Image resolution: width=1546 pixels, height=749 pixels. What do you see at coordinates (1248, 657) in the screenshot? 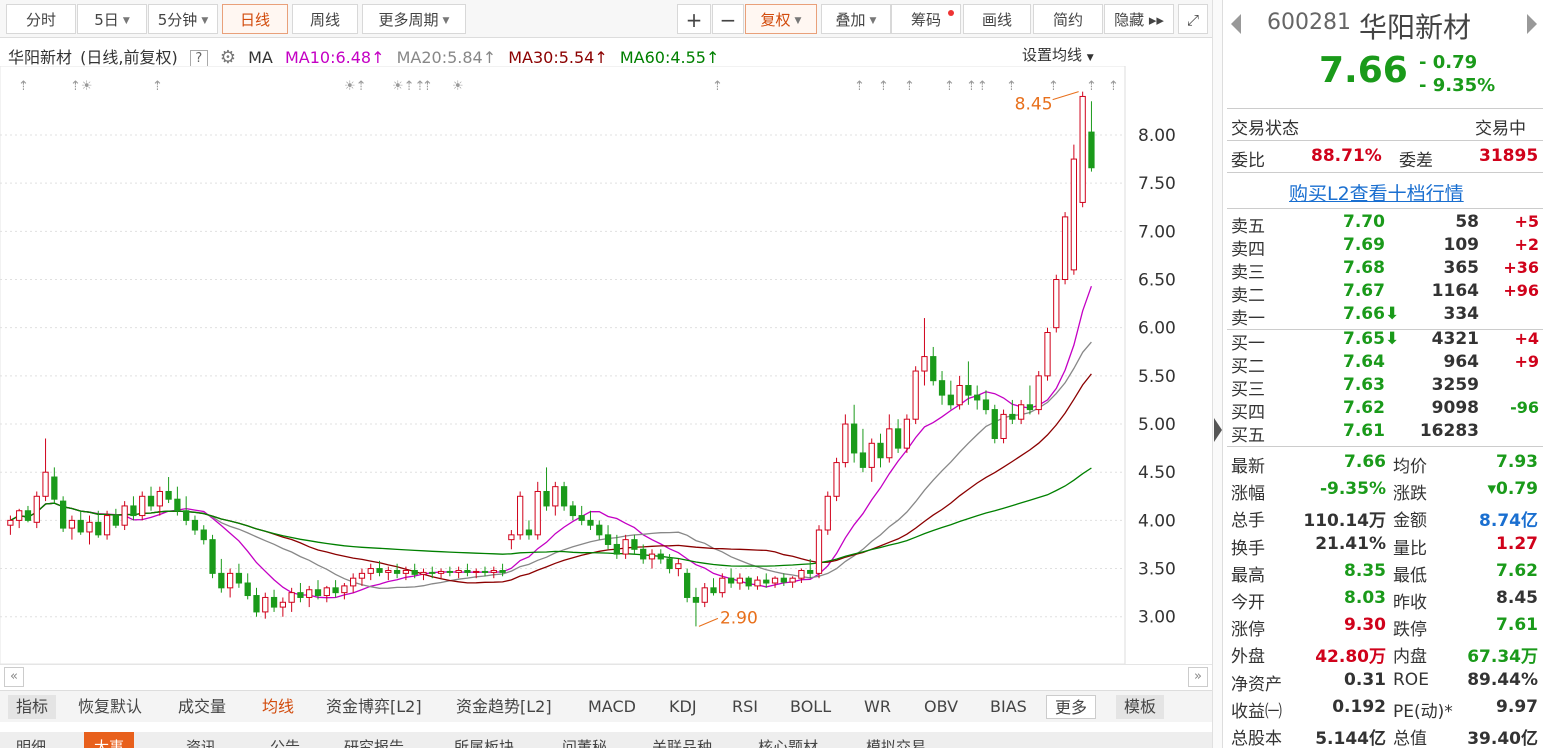
I see `stat-label: 外盘` at bounding box center [1248, 657].